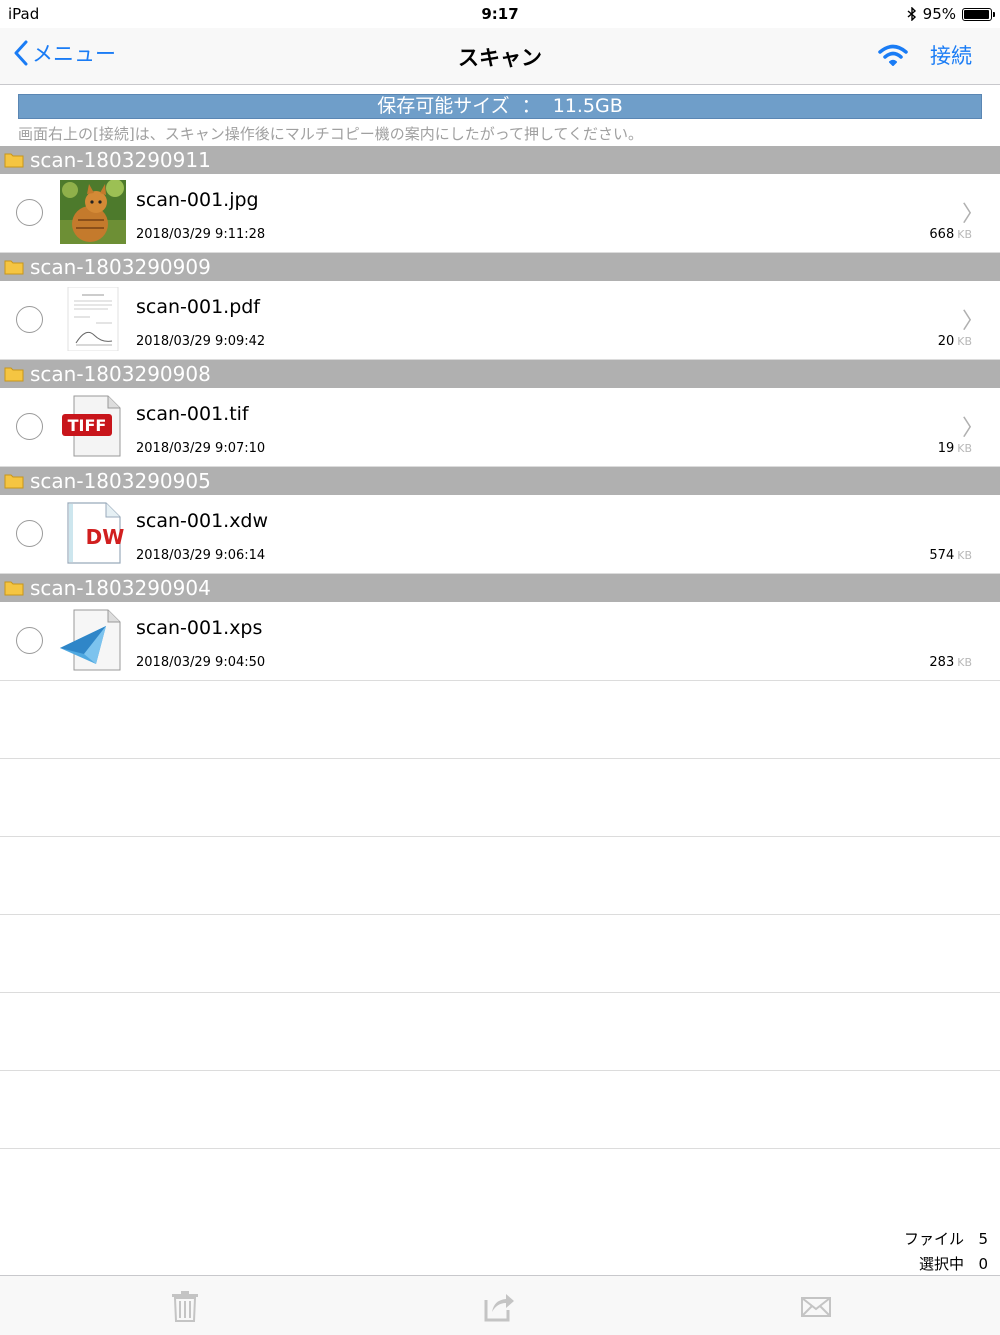  Describe the element at coordinates (87, 425) in the screenshot. I see `tiff-label: TIFF` at that location.